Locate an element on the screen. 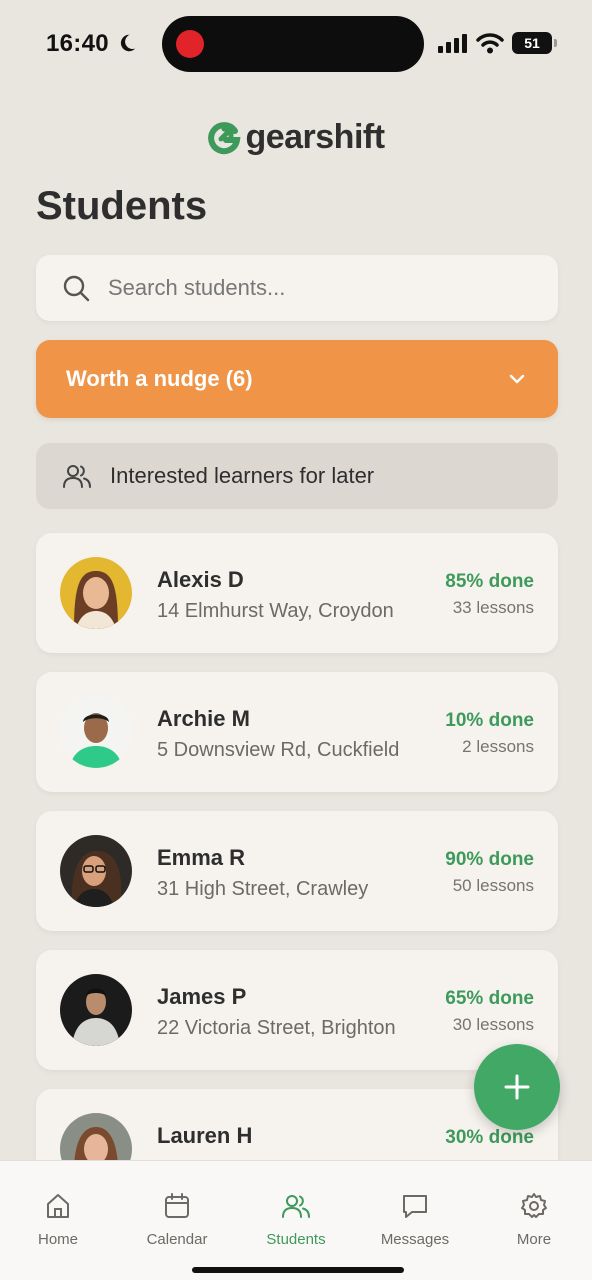  gear-icon is located at coordinates (534, 1205).